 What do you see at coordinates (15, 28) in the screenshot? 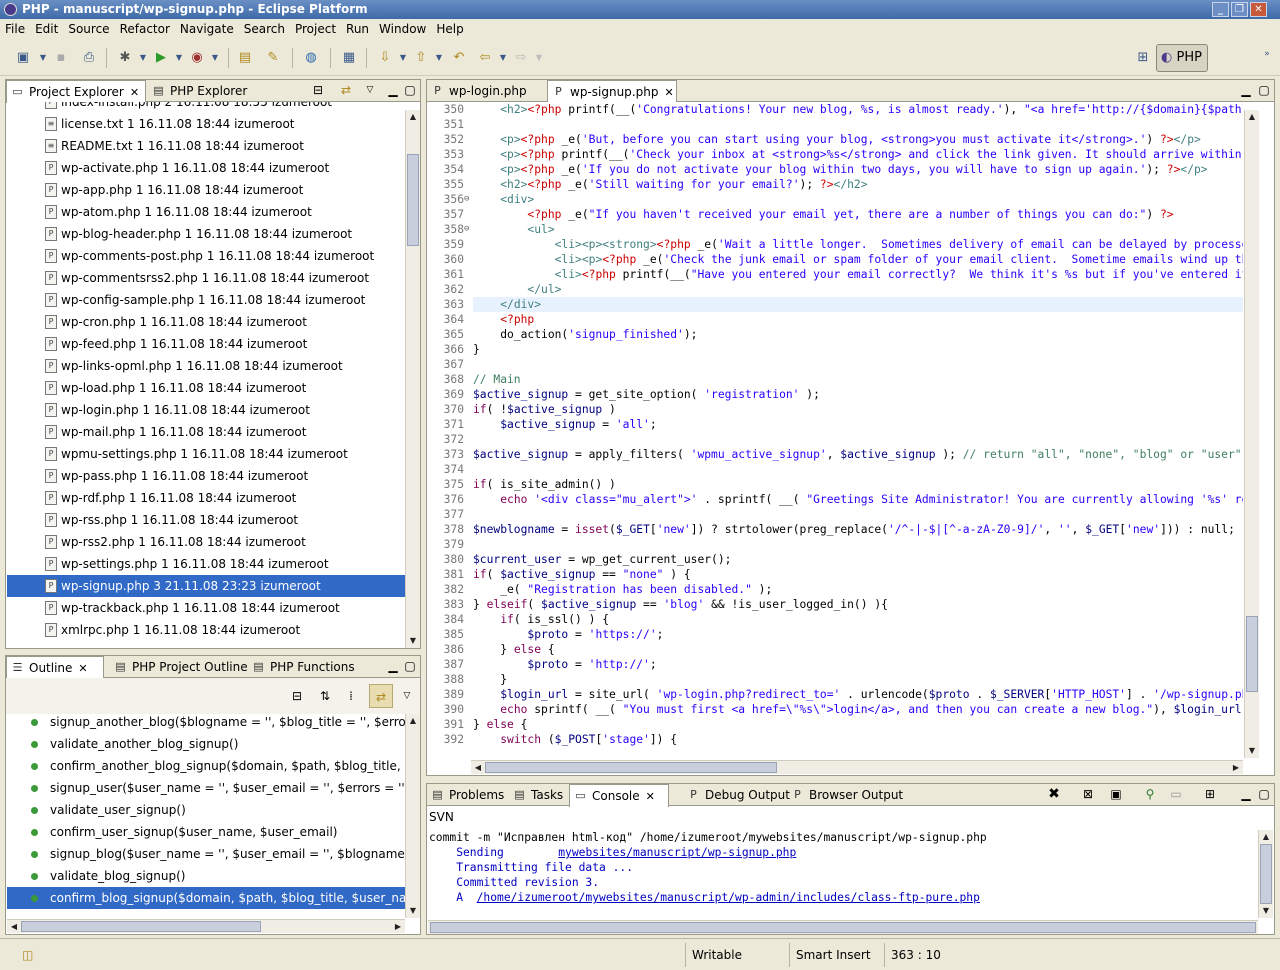
I see `menu-file: File` at bounding box center [15, 28].